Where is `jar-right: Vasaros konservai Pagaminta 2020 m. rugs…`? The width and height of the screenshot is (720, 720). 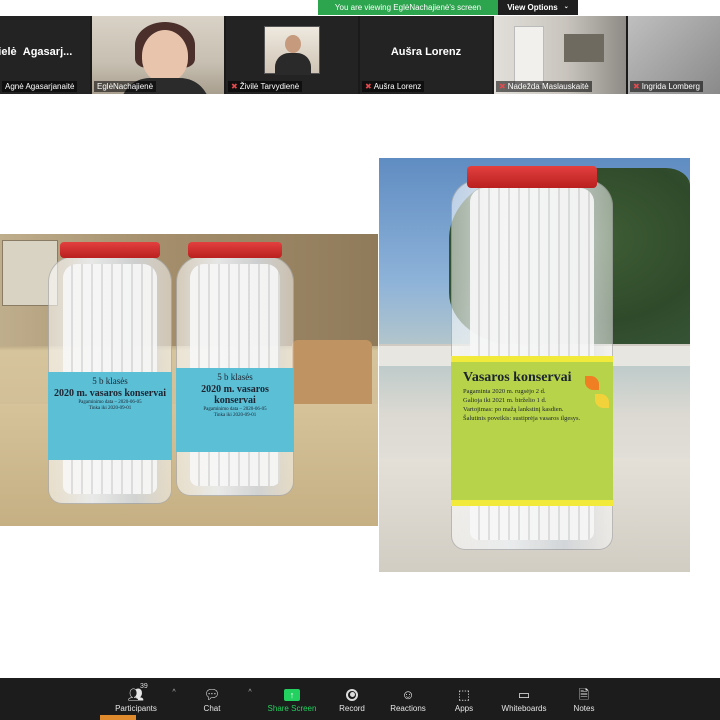
jar-right: Vasaros konservai Pagaminta 2020 m. rugs… is located at coordinates (532, 358).